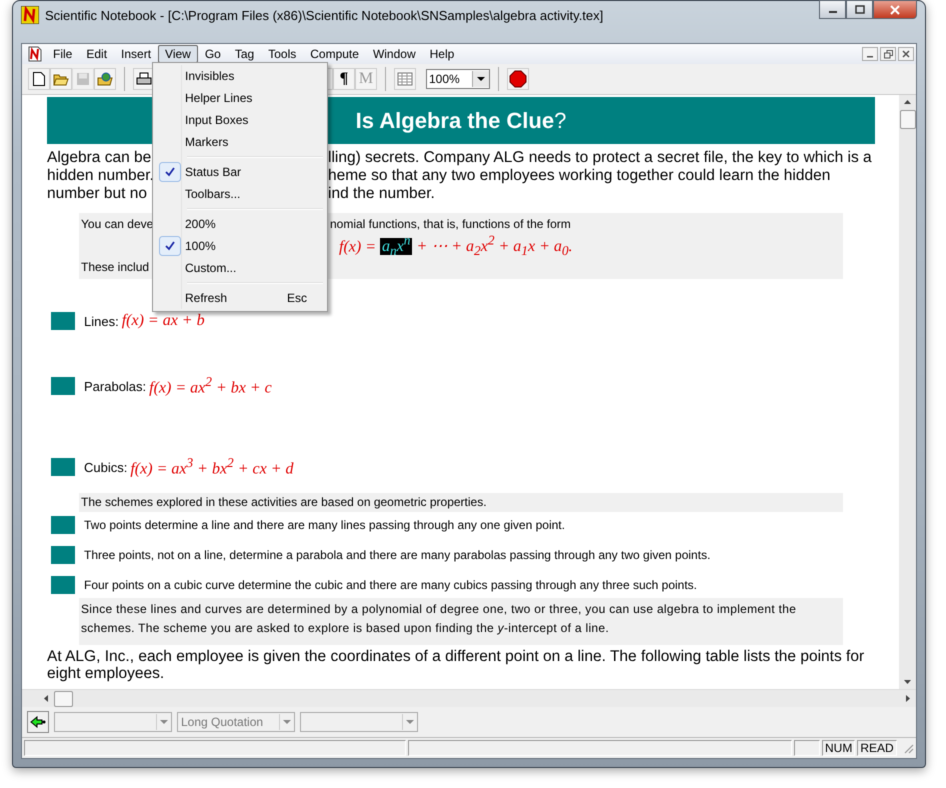 This screenshot has width=946, height=788. I want to click on menu-item: Go, so click(213, 54).